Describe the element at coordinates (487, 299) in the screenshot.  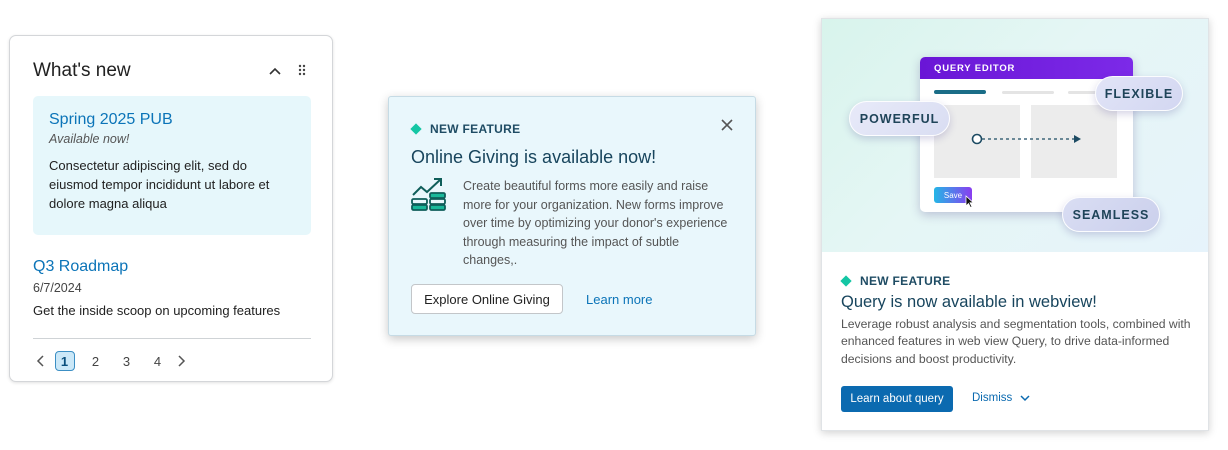
I see `explore-online-giving-button: Explore Online Giving` at that location.